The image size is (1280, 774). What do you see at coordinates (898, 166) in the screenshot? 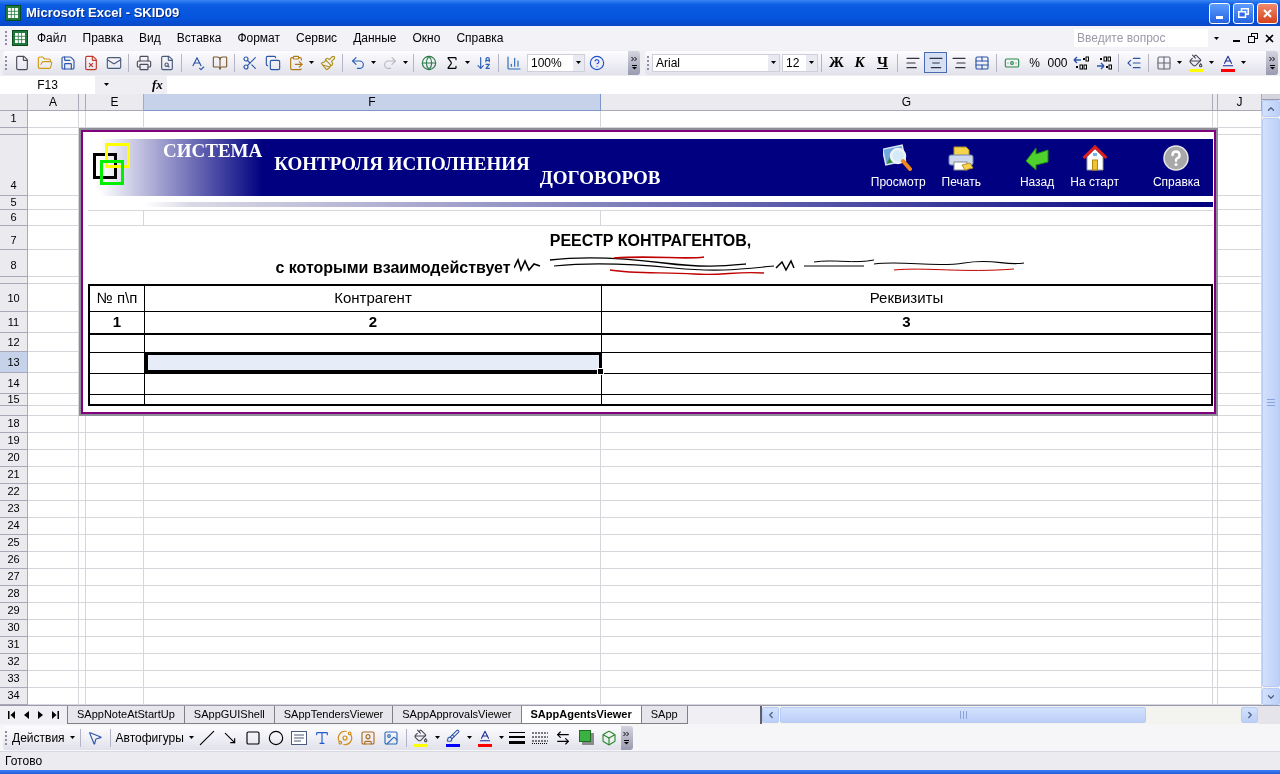
I see `preview-button: Просмотр` at bounding box center [898, 166].